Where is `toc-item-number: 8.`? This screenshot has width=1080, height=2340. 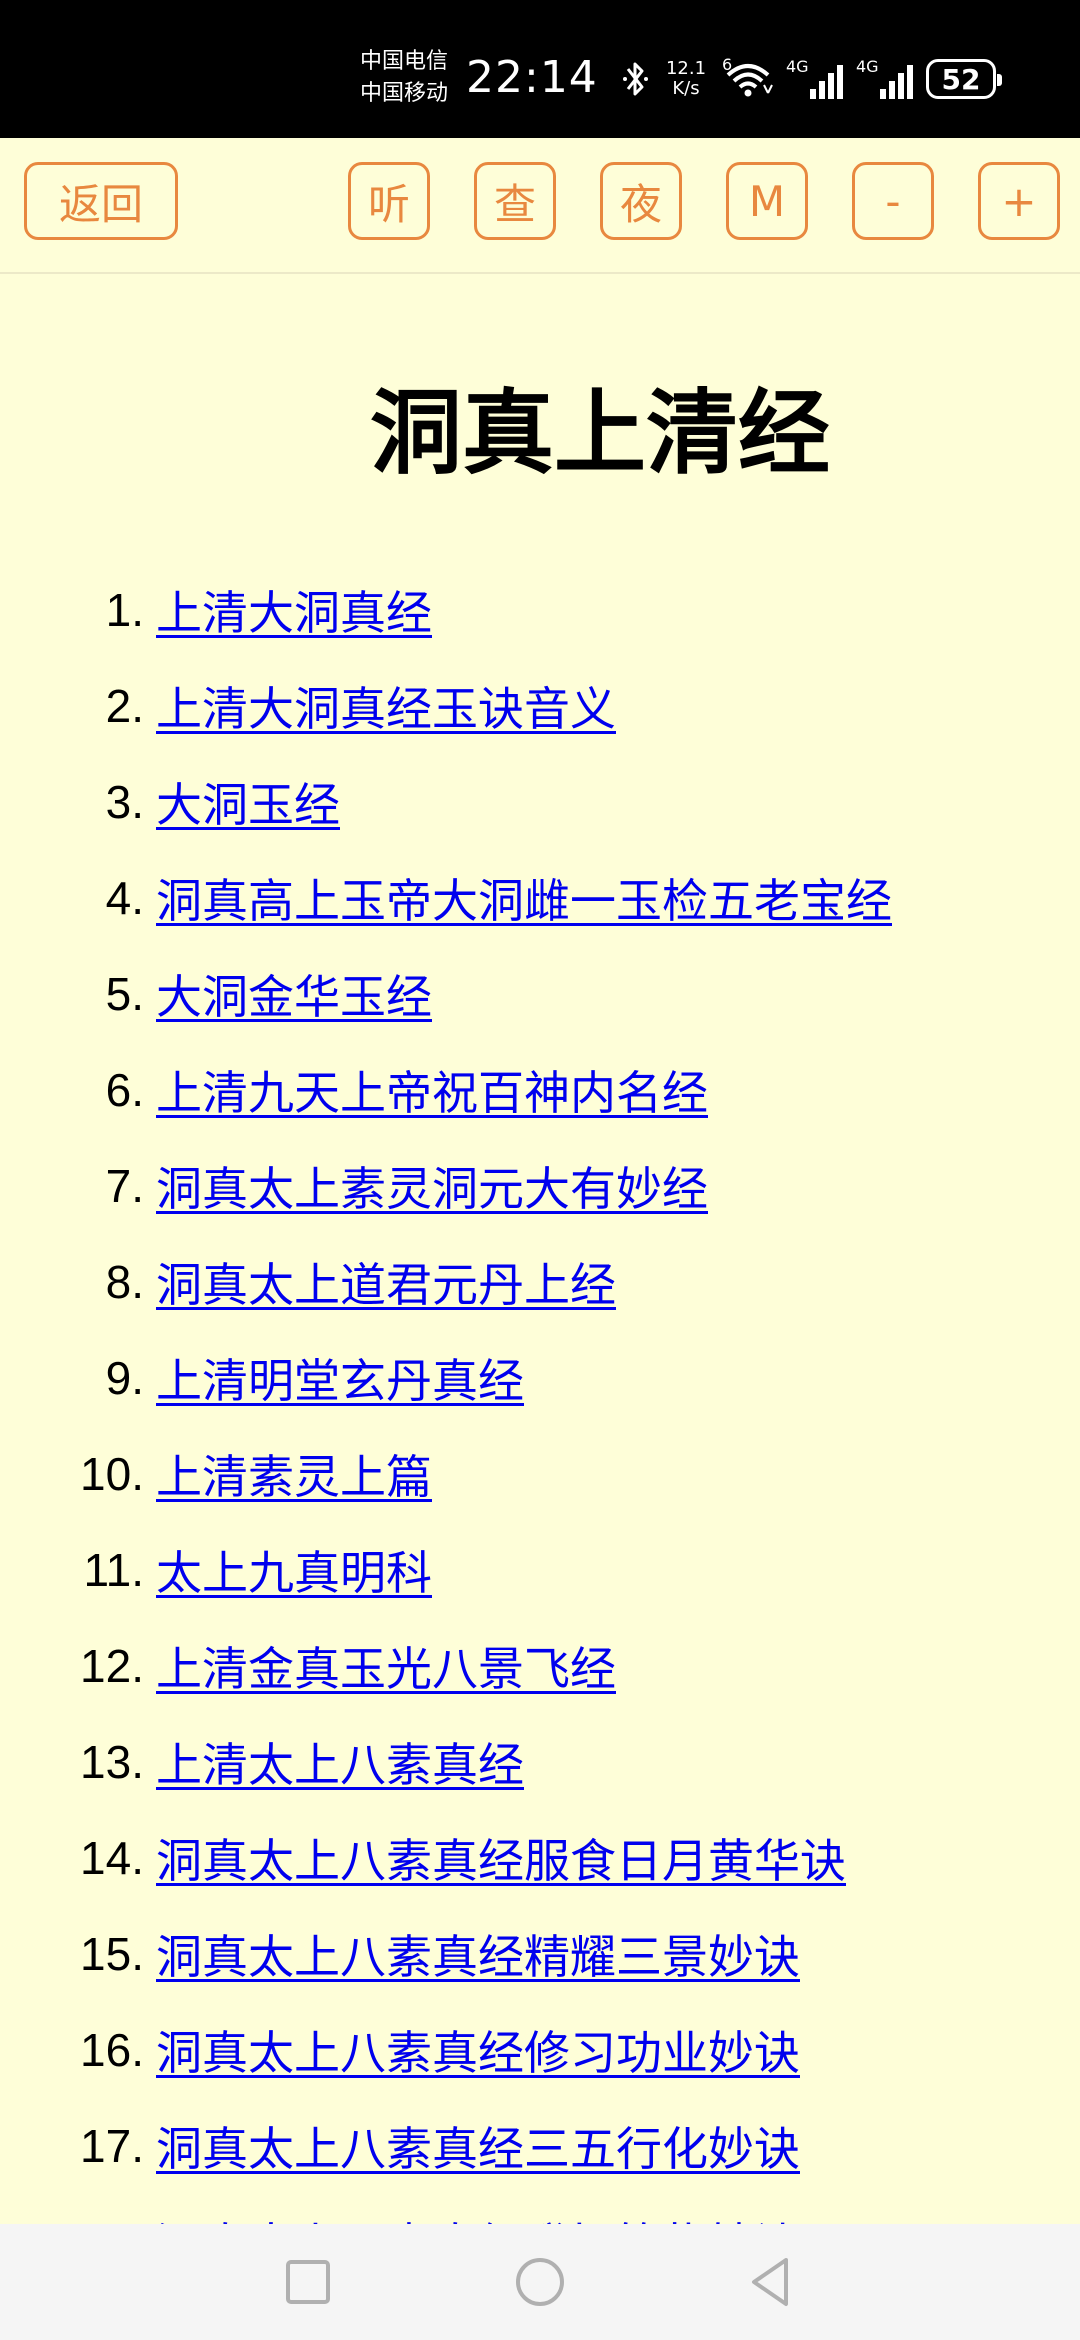
toc-item-number: 8. is located at coordinates (124, 1282).